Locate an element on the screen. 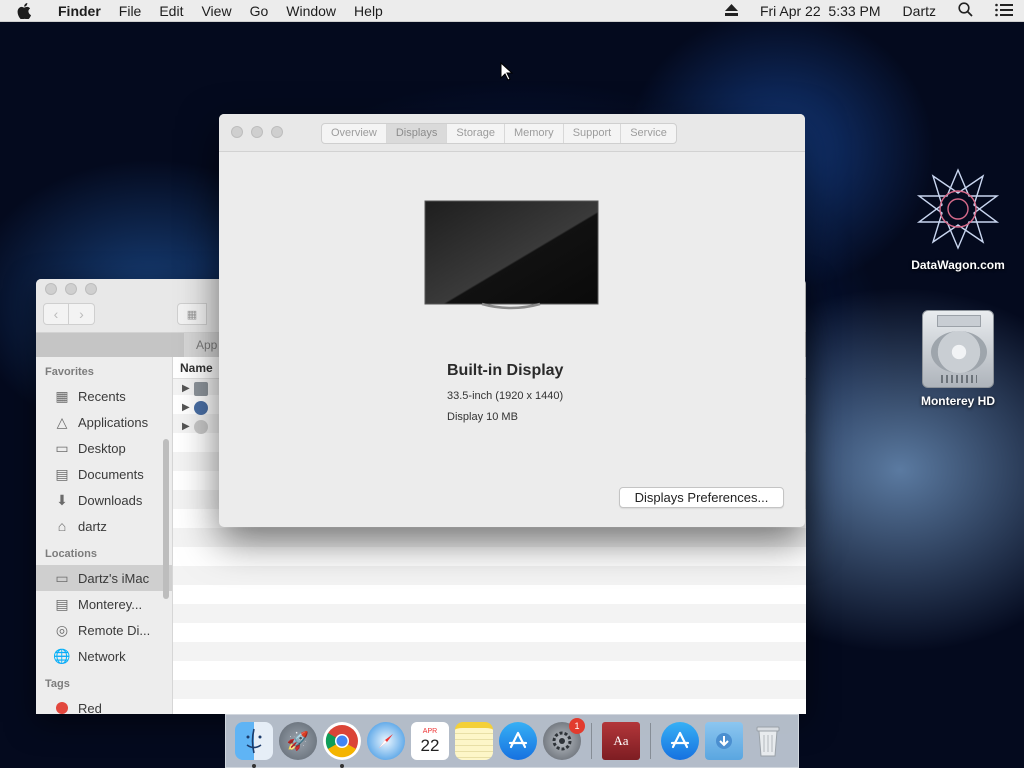  back-button: ‹ is located at coordinates (56, 314).